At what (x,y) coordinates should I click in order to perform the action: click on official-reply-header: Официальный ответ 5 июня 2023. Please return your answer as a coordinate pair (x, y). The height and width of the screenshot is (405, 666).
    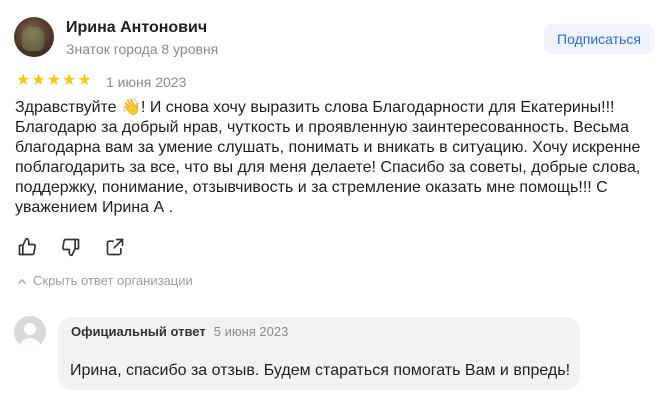
    Looking at the image, I should click on (179, 331).